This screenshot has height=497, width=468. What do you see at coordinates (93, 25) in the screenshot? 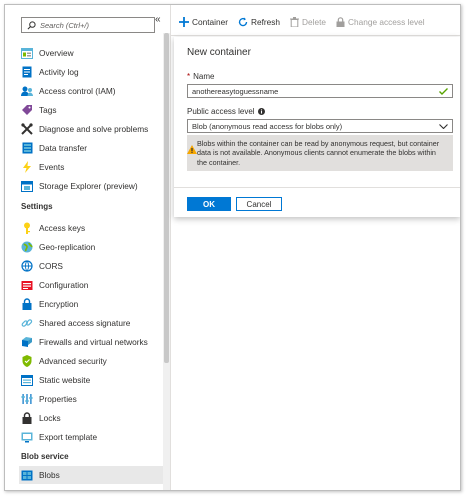
I see `search-input` at bounding box center [93, 25].